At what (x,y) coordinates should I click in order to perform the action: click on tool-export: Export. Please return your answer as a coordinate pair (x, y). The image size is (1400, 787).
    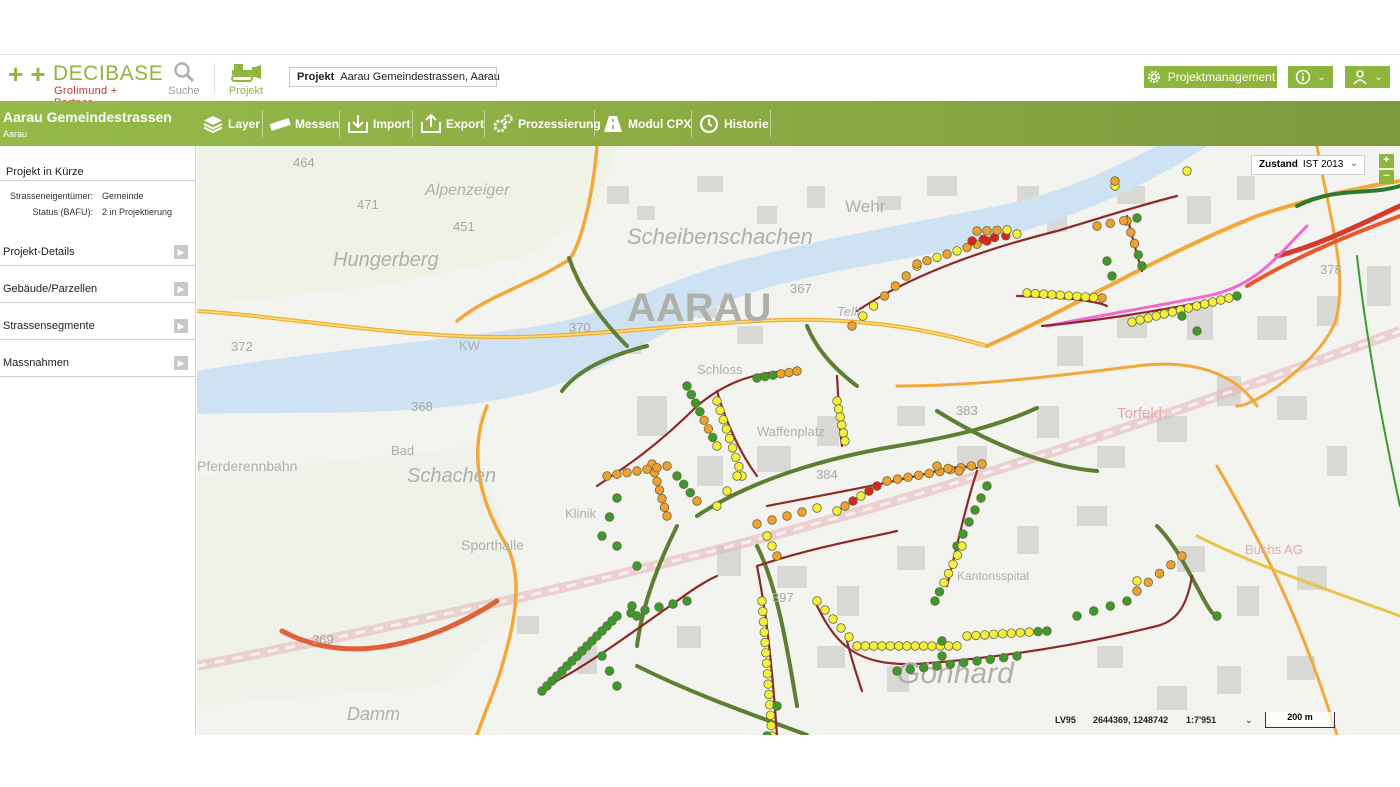
    Looking at the image, I should click on (449, 123).